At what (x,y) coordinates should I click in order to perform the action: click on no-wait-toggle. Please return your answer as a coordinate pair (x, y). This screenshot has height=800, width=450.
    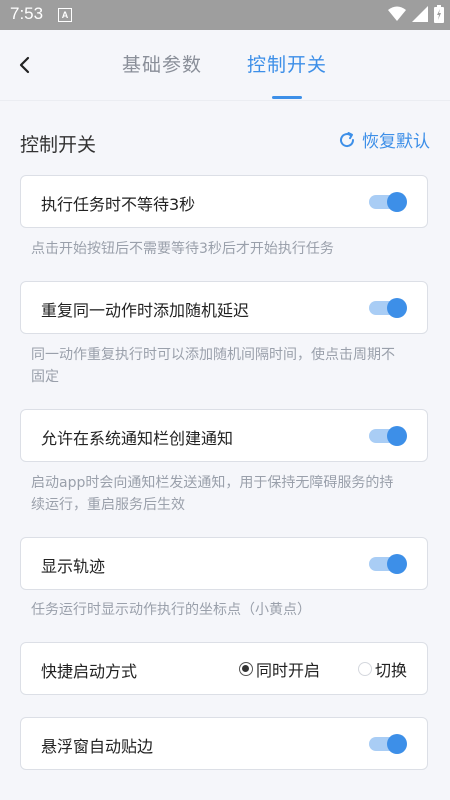
    Looking at the image, I should click on (388, 202).